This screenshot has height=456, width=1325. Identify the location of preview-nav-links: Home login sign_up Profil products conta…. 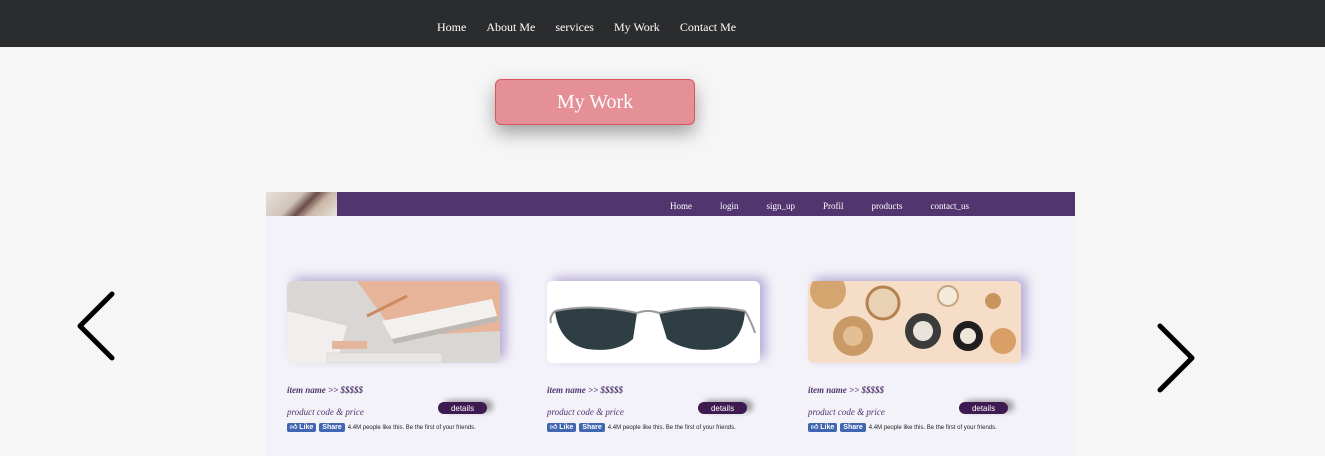
(819, 206).